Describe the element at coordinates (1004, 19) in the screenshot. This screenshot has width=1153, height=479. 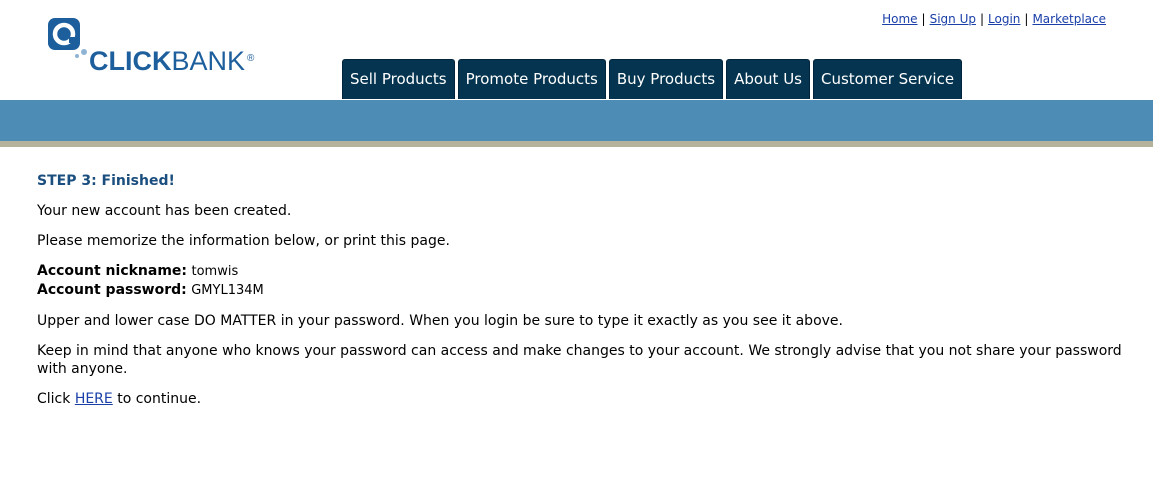
I see `login-link: Login` at that location.